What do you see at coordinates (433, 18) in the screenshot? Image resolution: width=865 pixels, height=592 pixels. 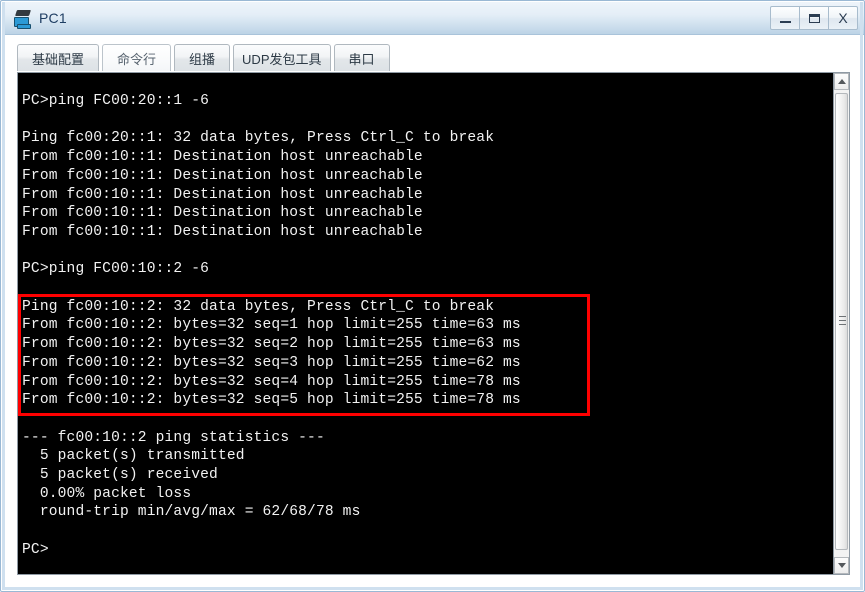 I see `title-bar: PC1 X` at bounding box center [433, 18].